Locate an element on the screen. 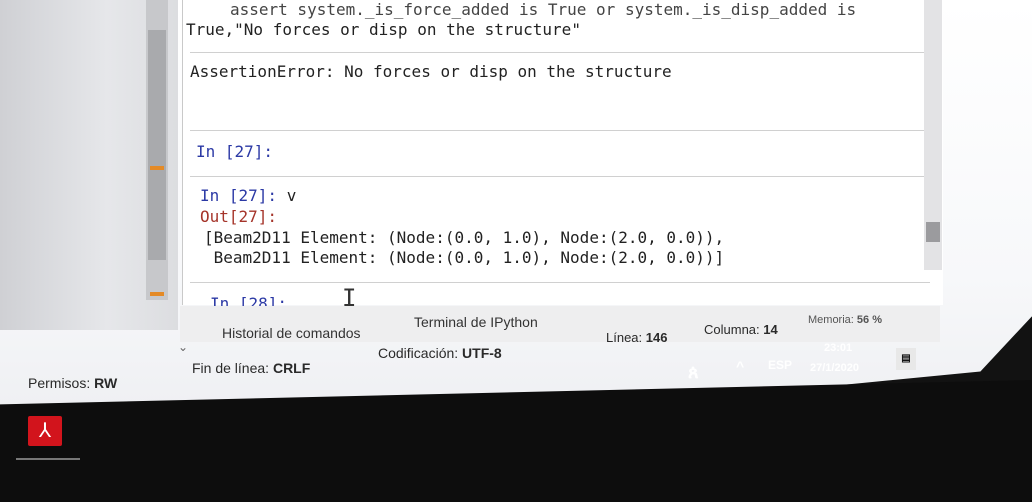 The width and height of the screenshot is (1032, 502). chevron-down-icon: ⌄ is located at coordinates (183, 347).